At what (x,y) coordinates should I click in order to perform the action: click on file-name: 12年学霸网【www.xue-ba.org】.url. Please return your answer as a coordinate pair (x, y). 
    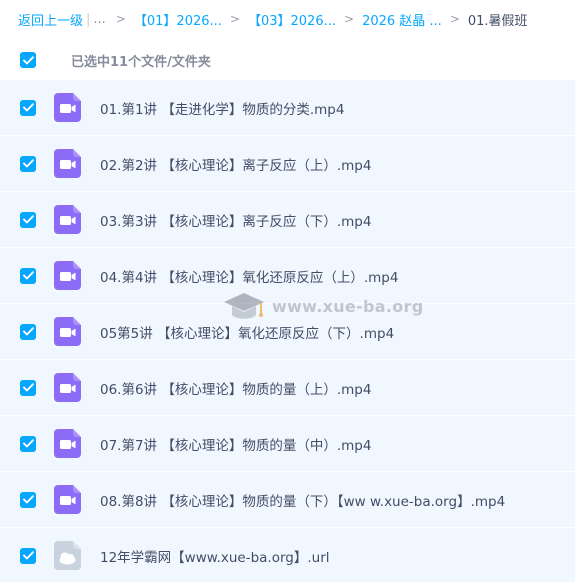
    Looking at the image, I should click on (215, 556).